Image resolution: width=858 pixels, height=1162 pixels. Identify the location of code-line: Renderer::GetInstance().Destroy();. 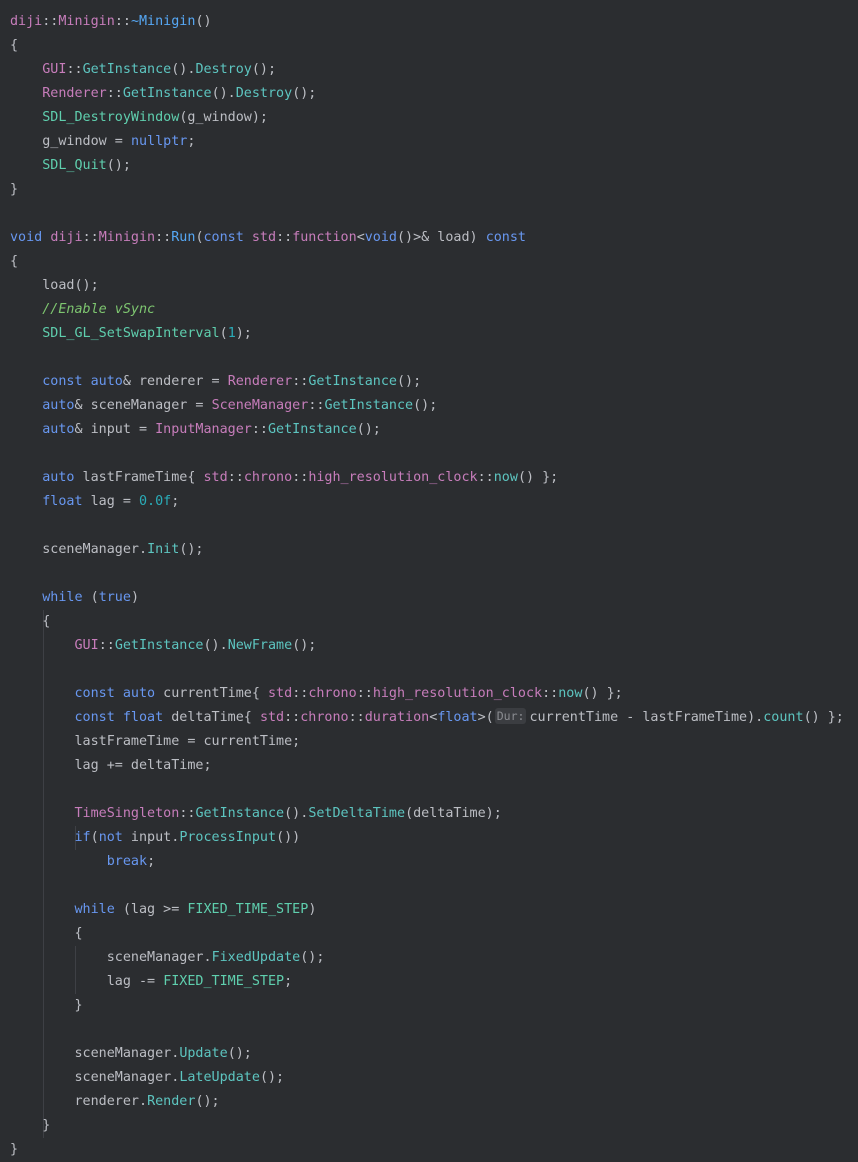
(163, 94).